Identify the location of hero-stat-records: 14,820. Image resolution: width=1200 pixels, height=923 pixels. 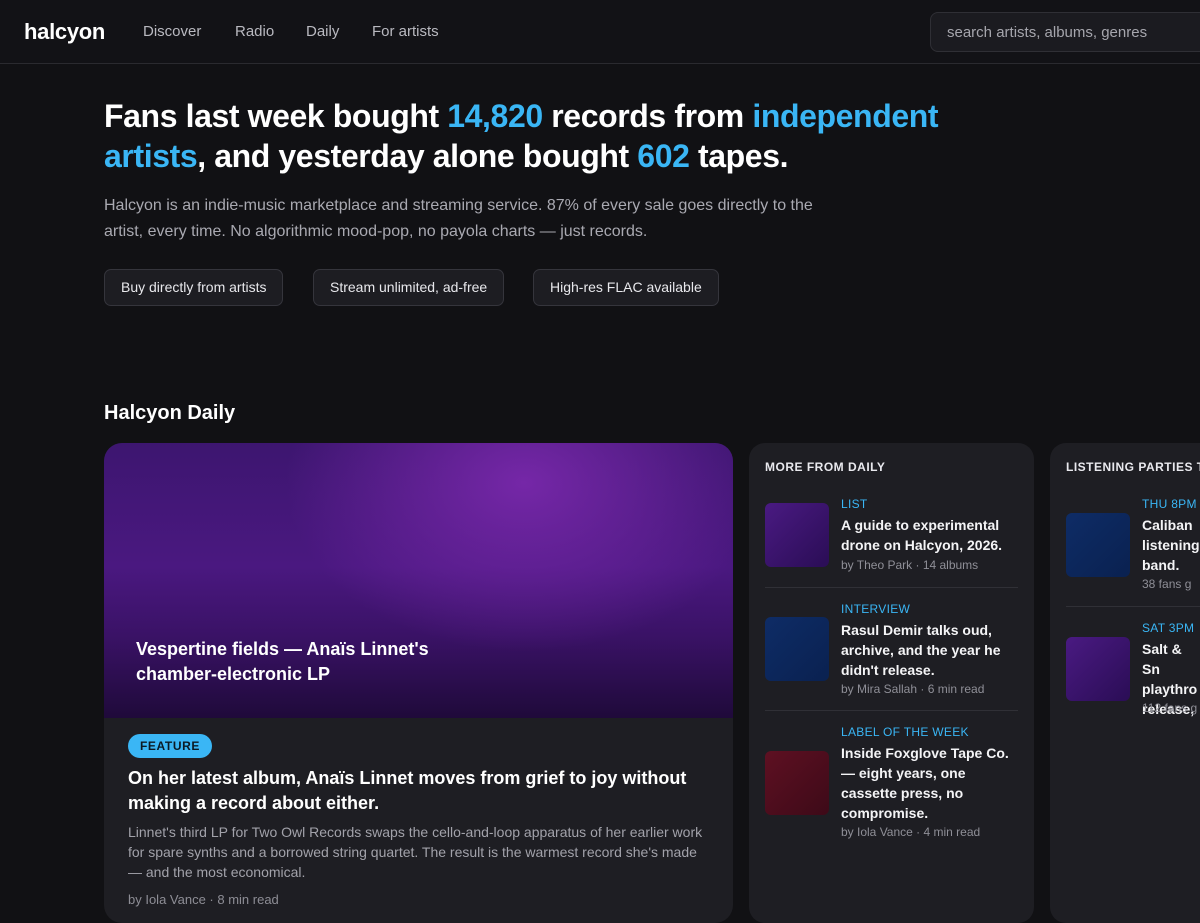
(495, 116).